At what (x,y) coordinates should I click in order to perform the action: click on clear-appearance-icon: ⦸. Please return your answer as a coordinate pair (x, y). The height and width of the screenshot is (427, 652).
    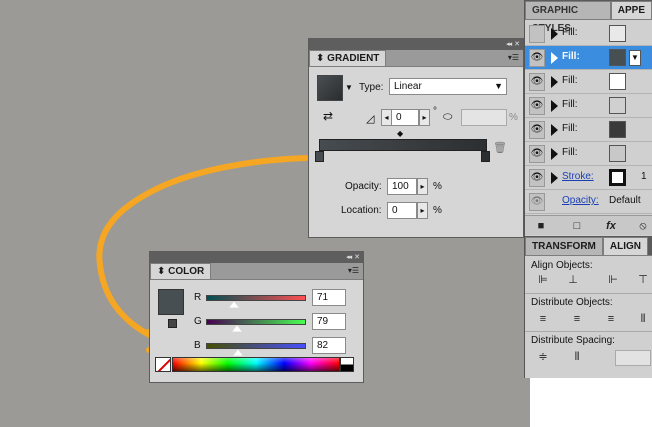
    Looking at the image, I should click on (643, 226).